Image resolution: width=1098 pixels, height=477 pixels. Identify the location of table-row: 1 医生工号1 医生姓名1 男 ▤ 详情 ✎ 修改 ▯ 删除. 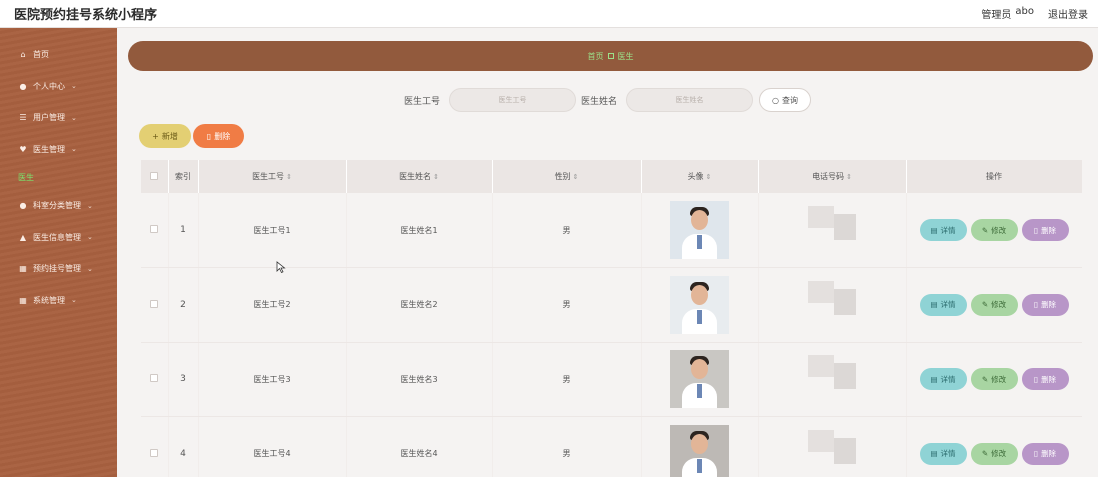
(611, 230).